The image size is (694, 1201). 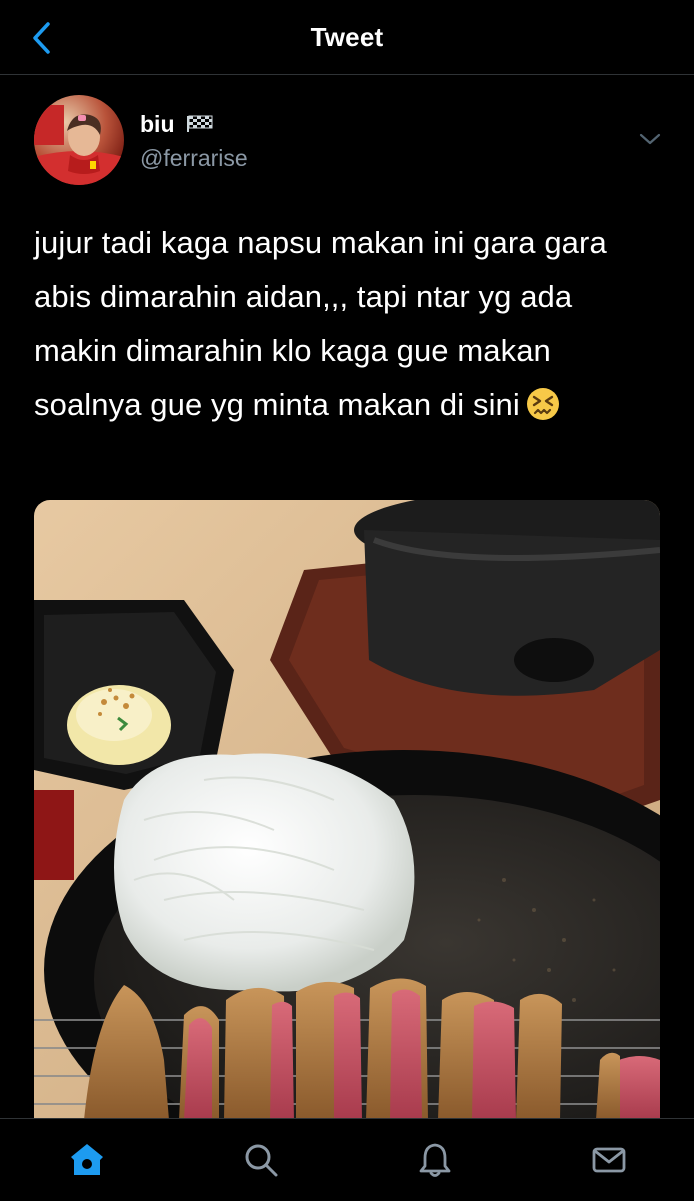 I want to click on tab-notifications, so click(x=435, y=1160).